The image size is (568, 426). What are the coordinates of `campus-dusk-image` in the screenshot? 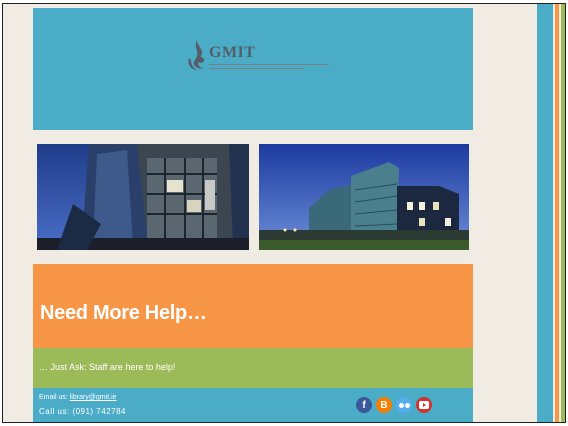 It's located at (364, 197).